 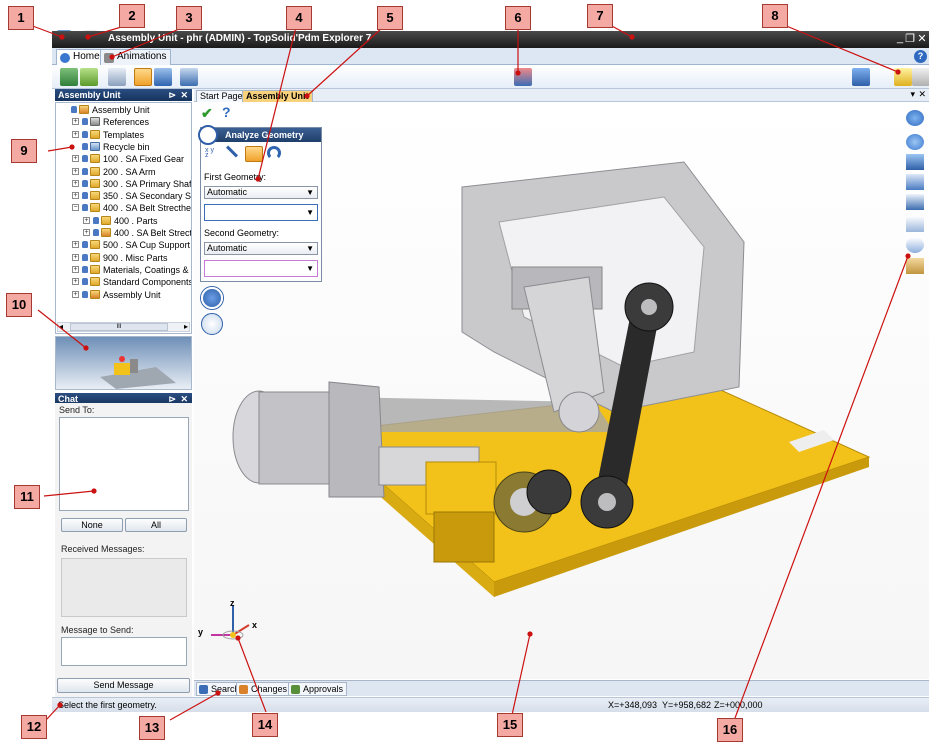 I want to click on options-gear-icon, so click(x=212, y=298).